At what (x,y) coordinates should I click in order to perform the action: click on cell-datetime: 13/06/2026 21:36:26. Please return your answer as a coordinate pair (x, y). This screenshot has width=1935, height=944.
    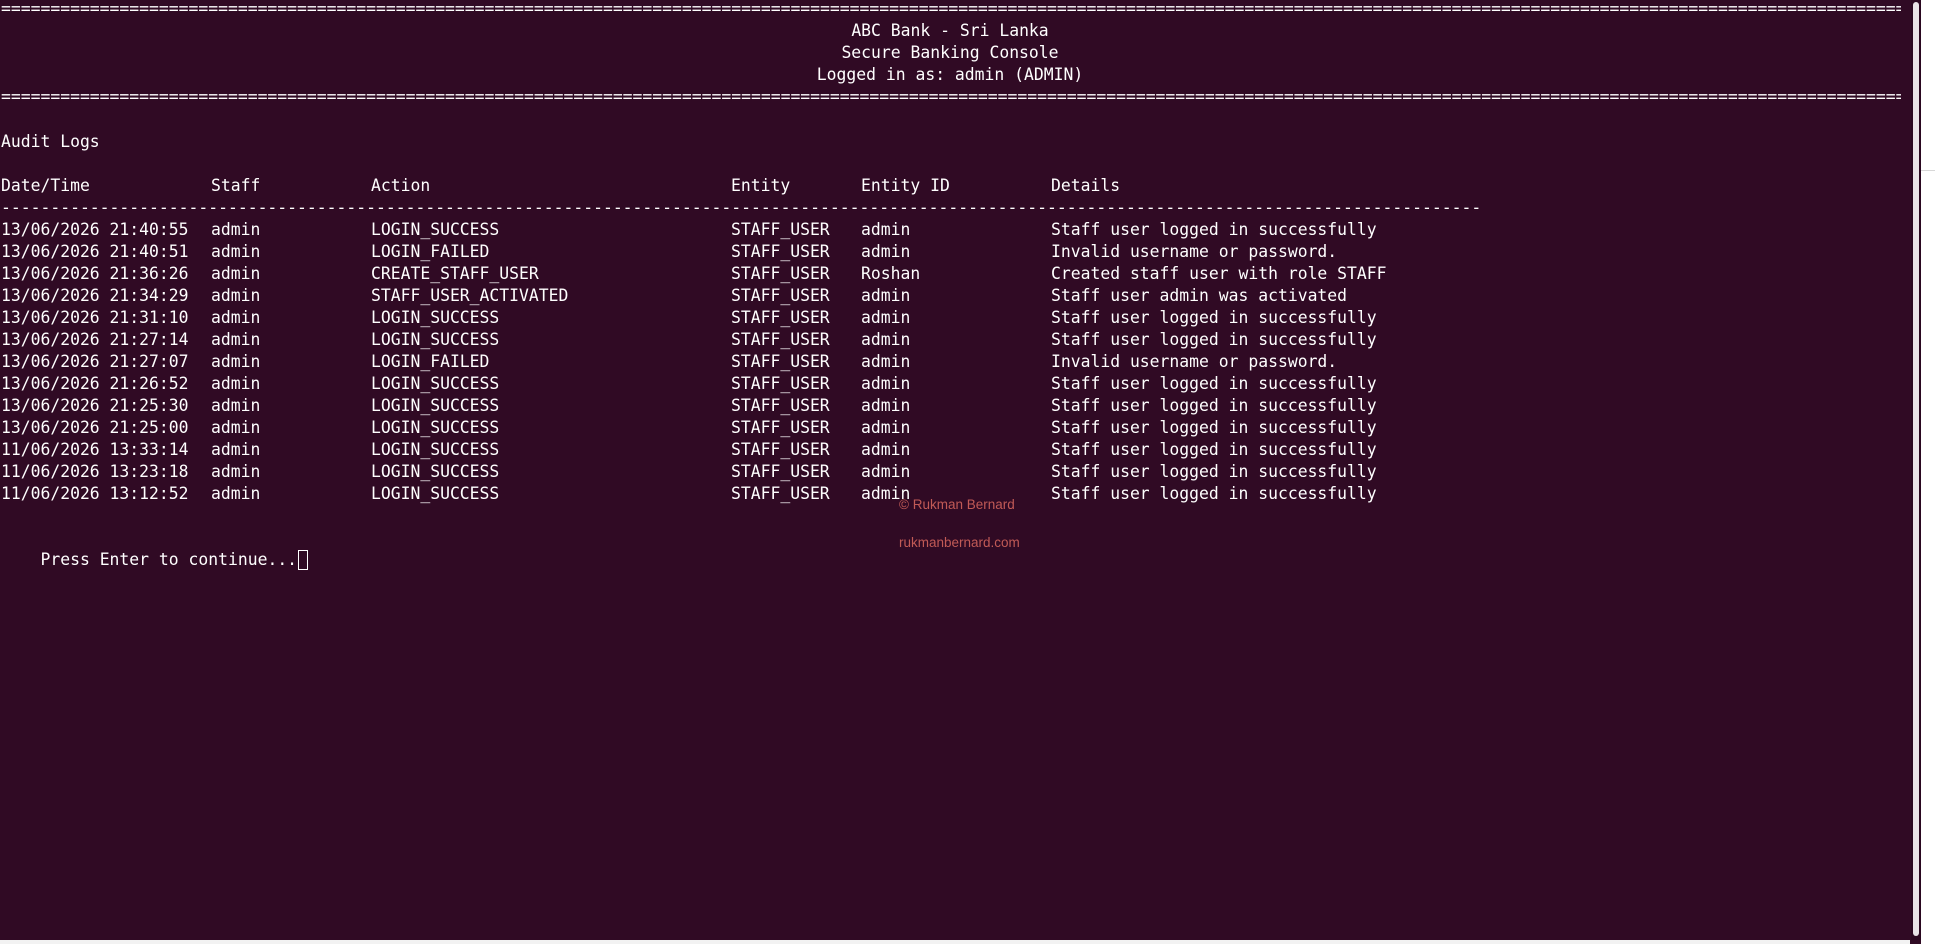
    Looking at the image, I should click on (95, 273).